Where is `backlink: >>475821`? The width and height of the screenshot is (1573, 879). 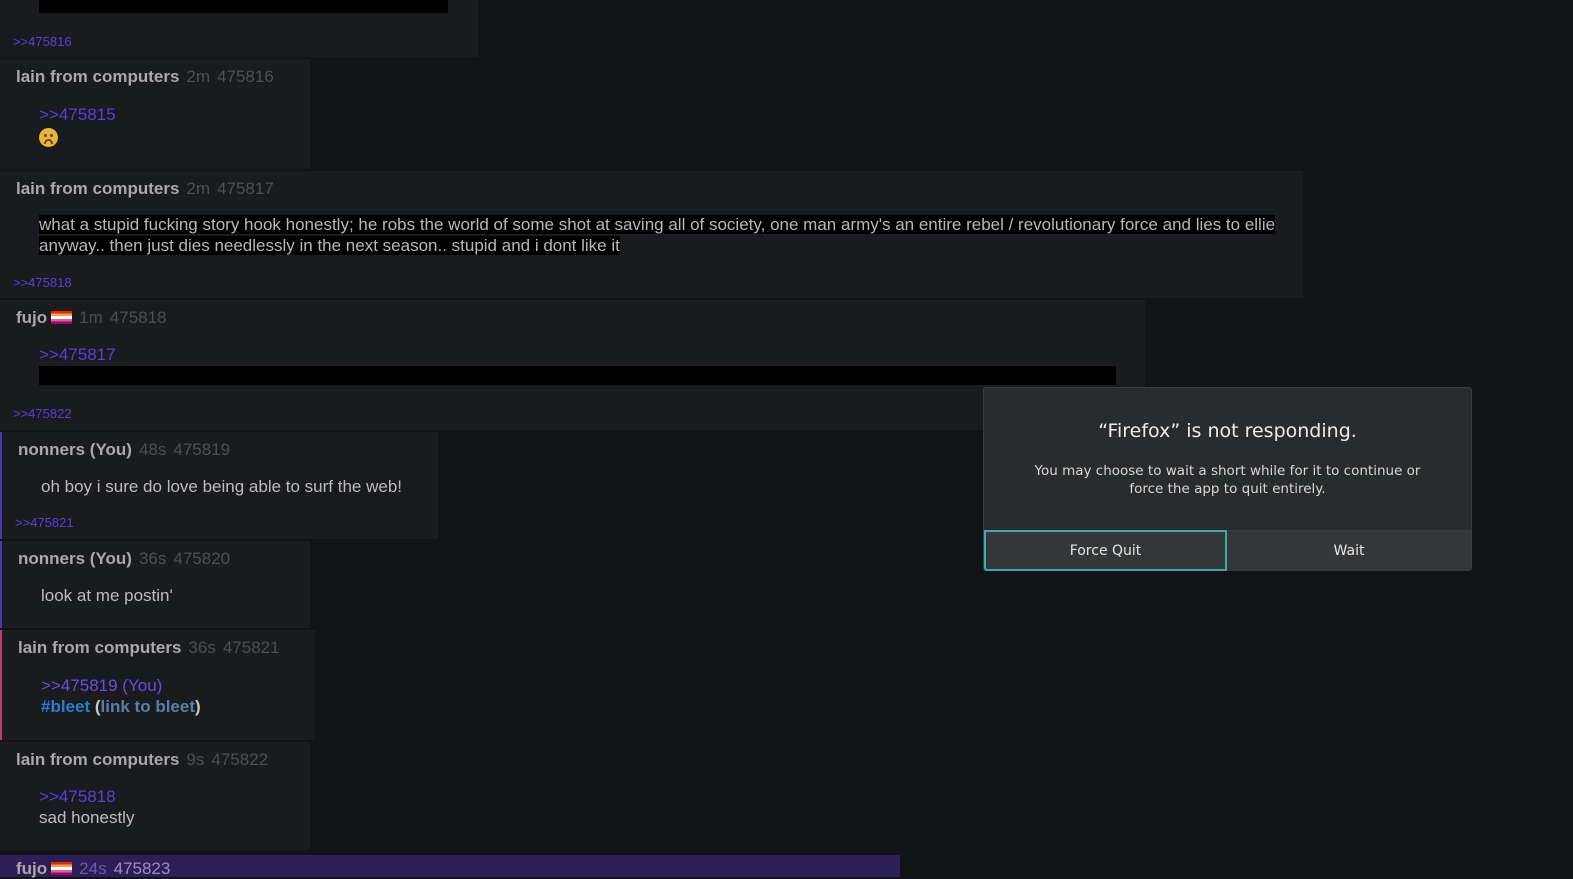 backlink: >>475821 is located at coordinates (44, 522).